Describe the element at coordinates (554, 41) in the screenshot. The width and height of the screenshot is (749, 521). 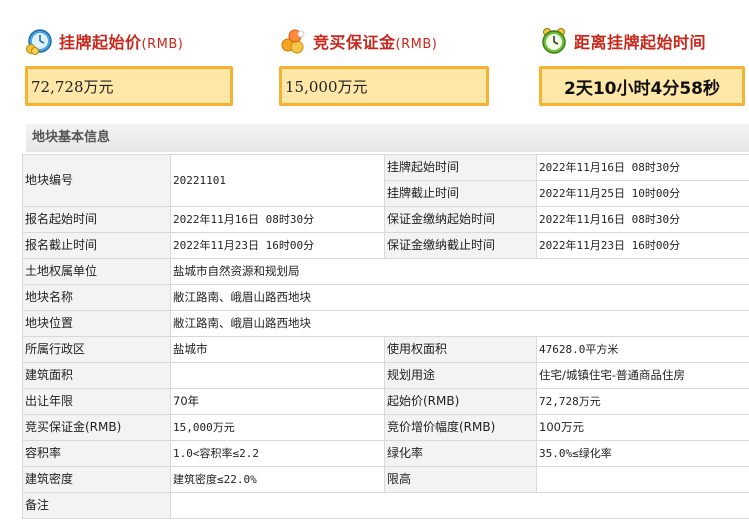
I see `alarm-clock-icon` at that location.